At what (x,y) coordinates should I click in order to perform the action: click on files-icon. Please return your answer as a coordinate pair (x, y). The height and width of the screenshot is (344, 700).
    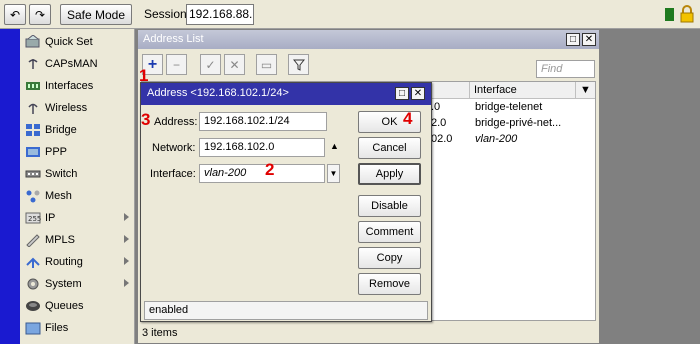
    Looking at the image, I should click on (33, 328).